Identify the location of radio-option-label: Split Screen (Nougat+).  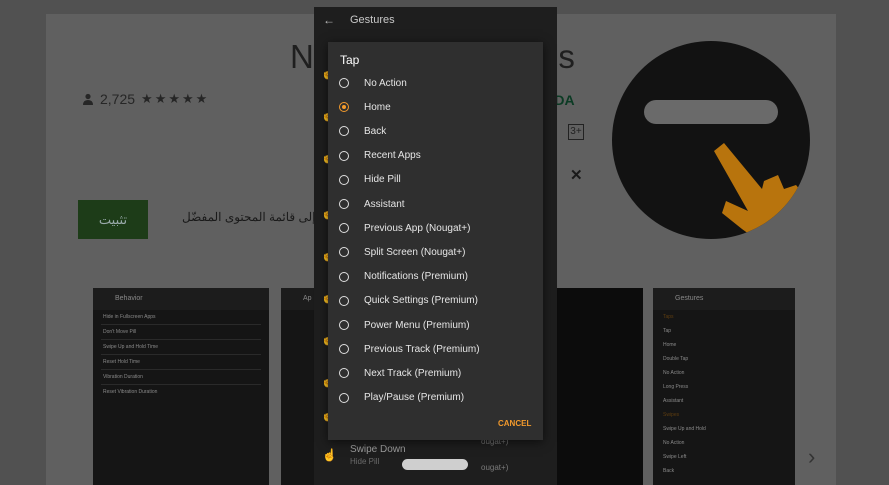
(415, 252).